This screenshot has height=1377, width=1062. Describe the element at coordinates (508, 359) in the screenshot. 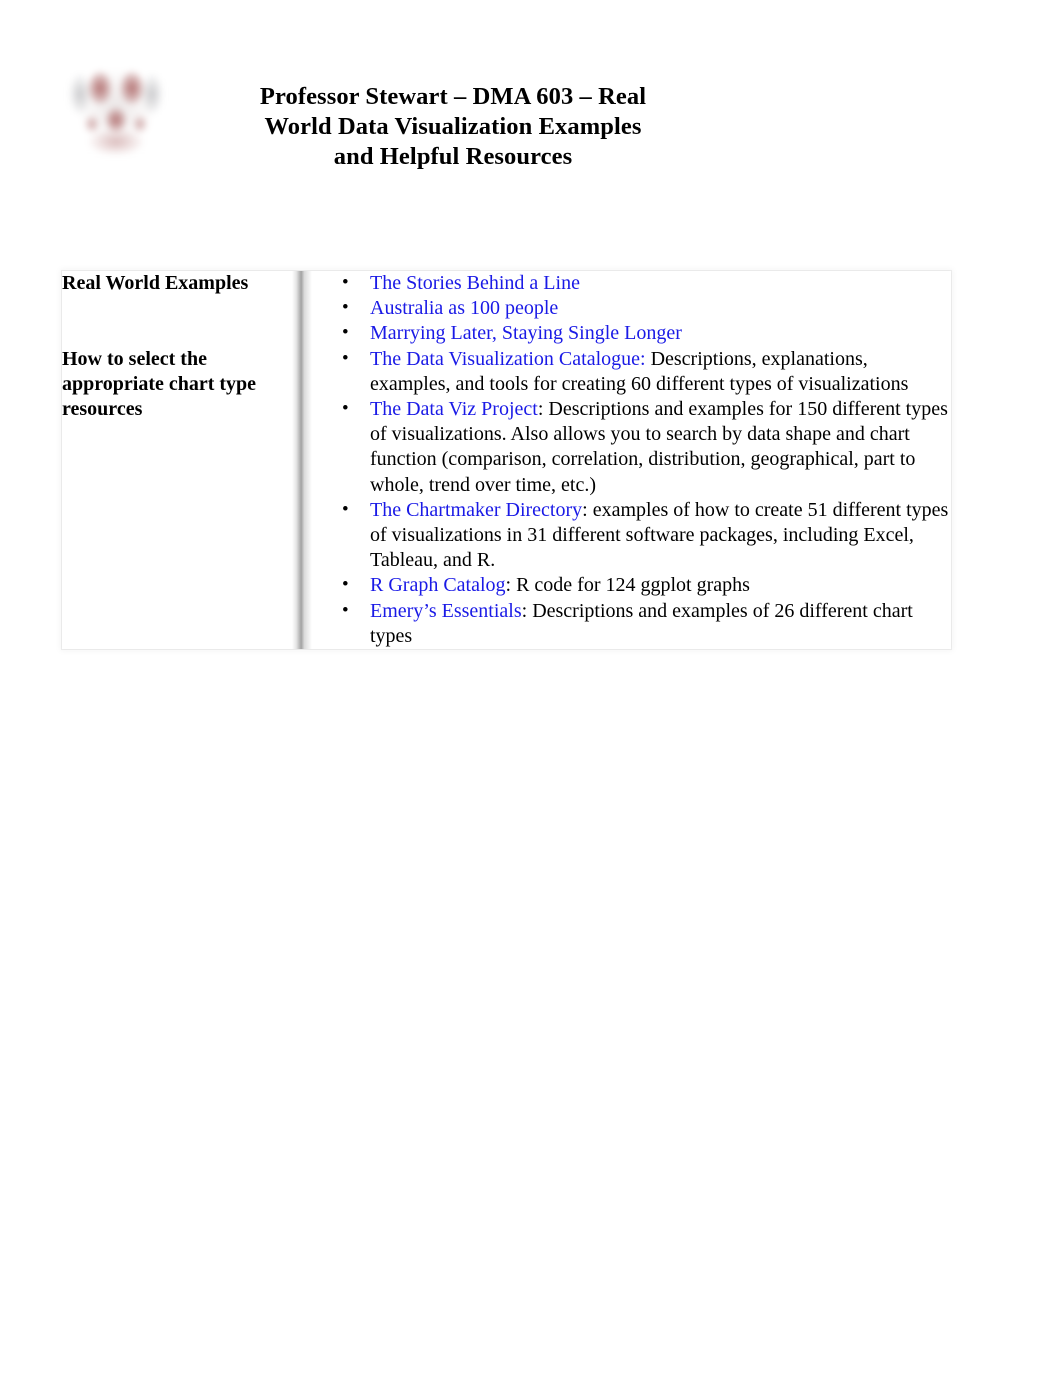

I see `link-the-data-visualization-catalogue: The Data Visualization Catalogue:` at that location.